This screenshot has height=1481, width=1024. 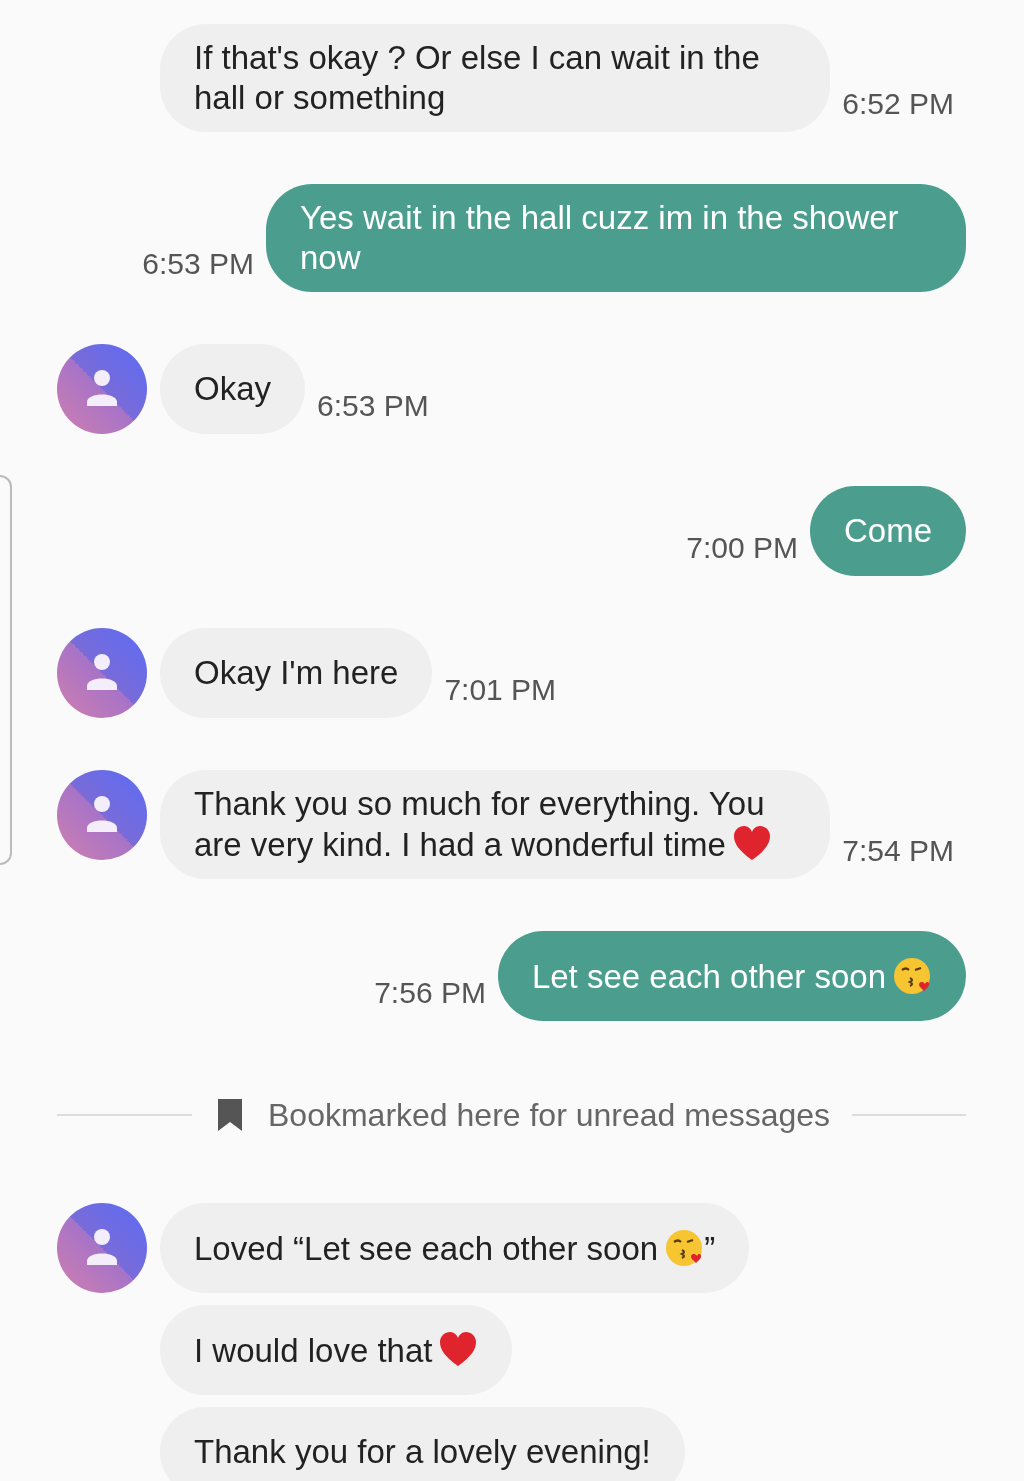 I want to click on bookmark-icon, so click(x=230, y=1115).